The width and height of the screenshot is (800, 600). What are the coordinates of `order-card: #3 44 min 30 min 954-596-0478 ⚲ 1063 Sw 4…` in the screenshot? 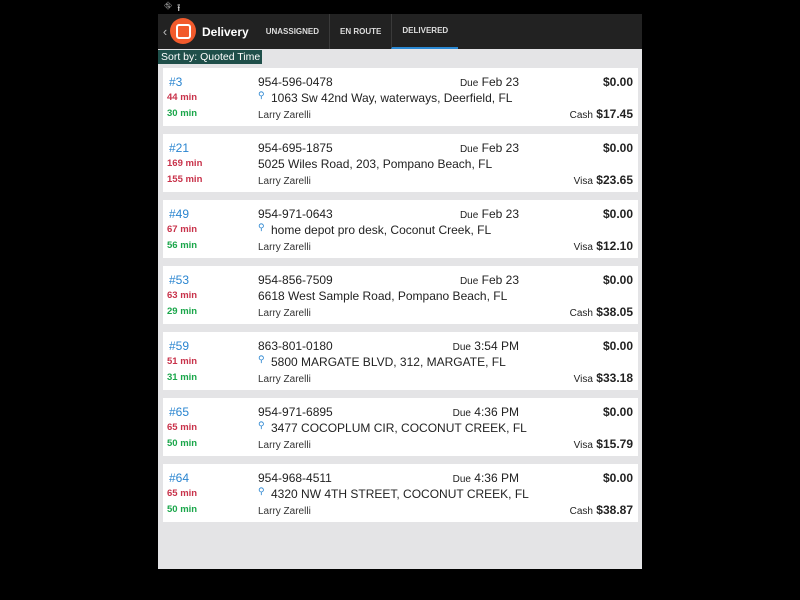 It's located at (400, 97).